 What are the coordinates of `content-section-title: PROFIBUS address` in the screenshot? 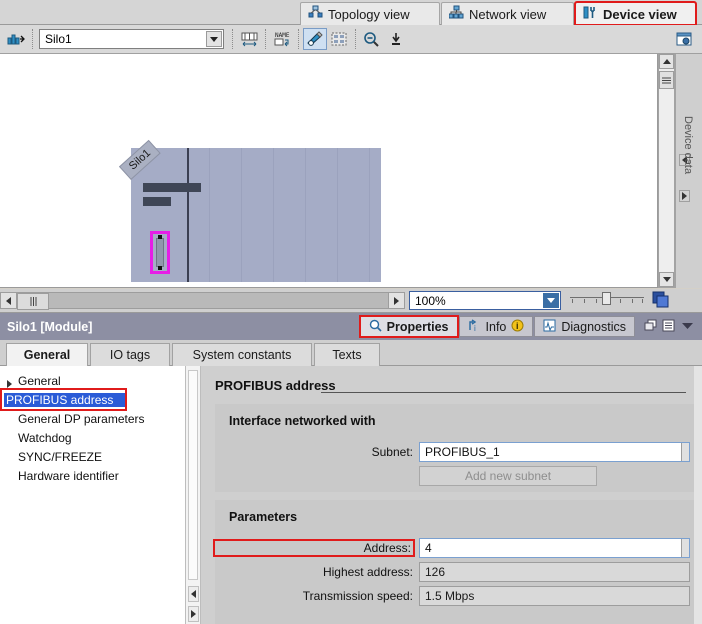 It's located at (275, 385).